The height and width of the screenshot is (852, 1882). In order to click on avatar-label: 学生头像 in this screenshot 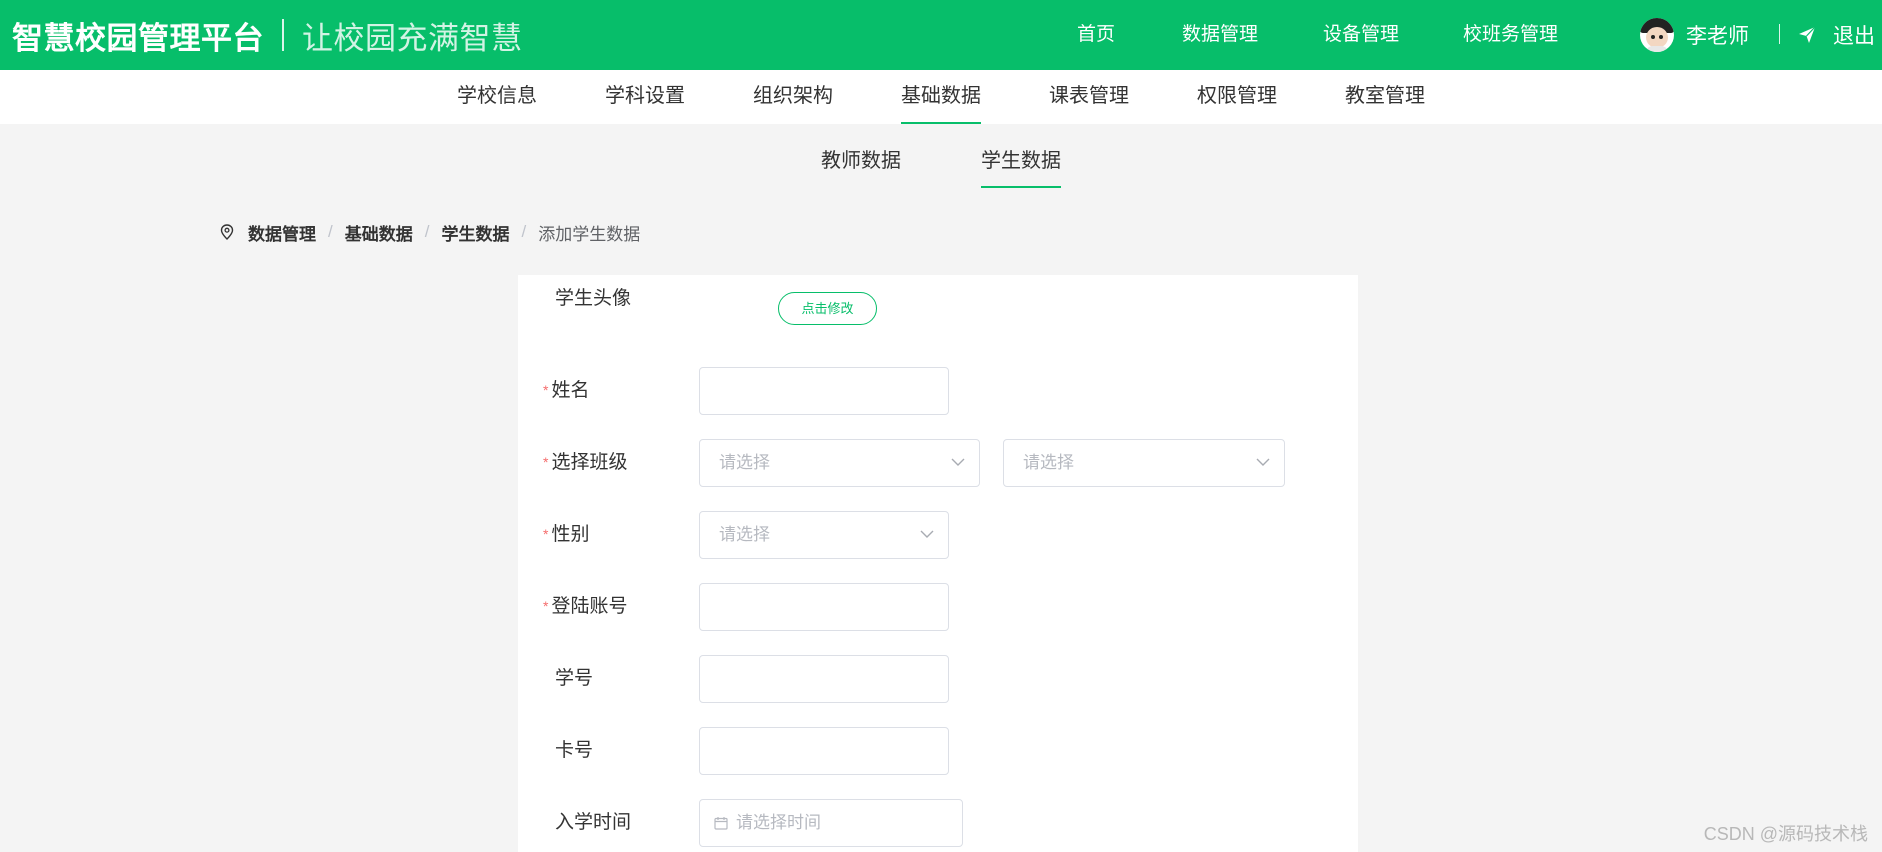, I will do `click(593, 298)`.